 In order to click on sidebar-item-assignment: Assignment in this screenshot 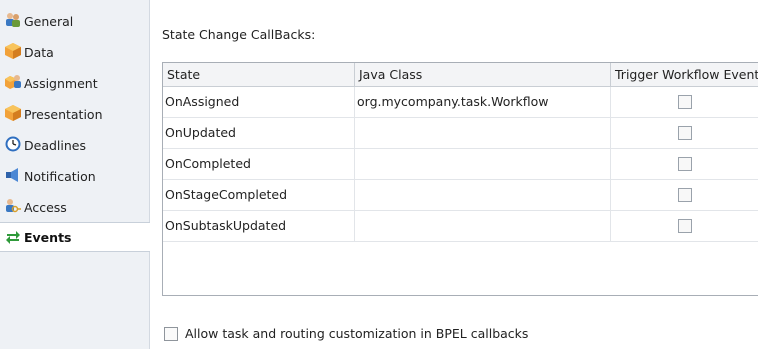, I will do `click(75, 83)`.